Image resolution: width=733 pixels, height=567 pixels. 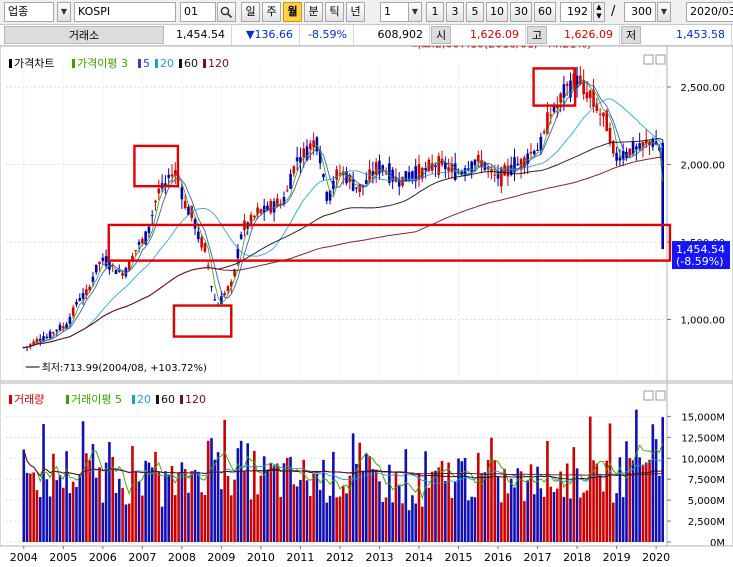 I want to click on preset-button-3: 3, so click(x=455, y=12).